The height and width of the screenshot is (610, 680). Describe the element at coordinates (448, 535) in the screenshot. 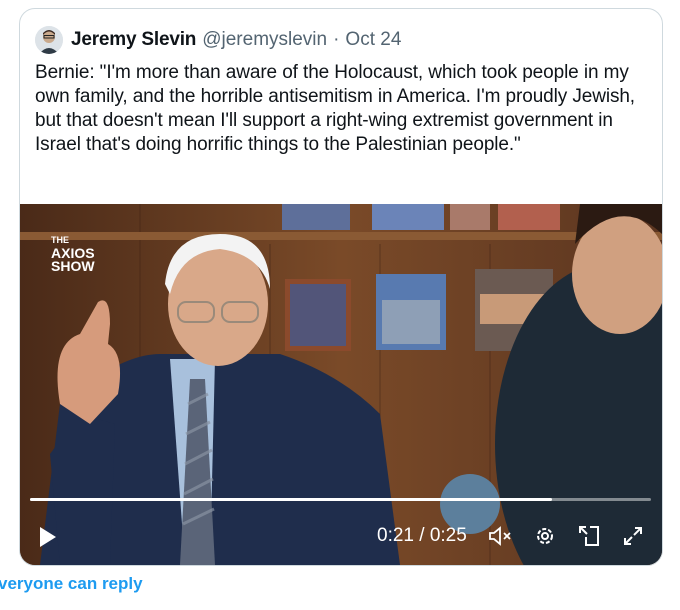

I see `duration: 0:25` at that location.